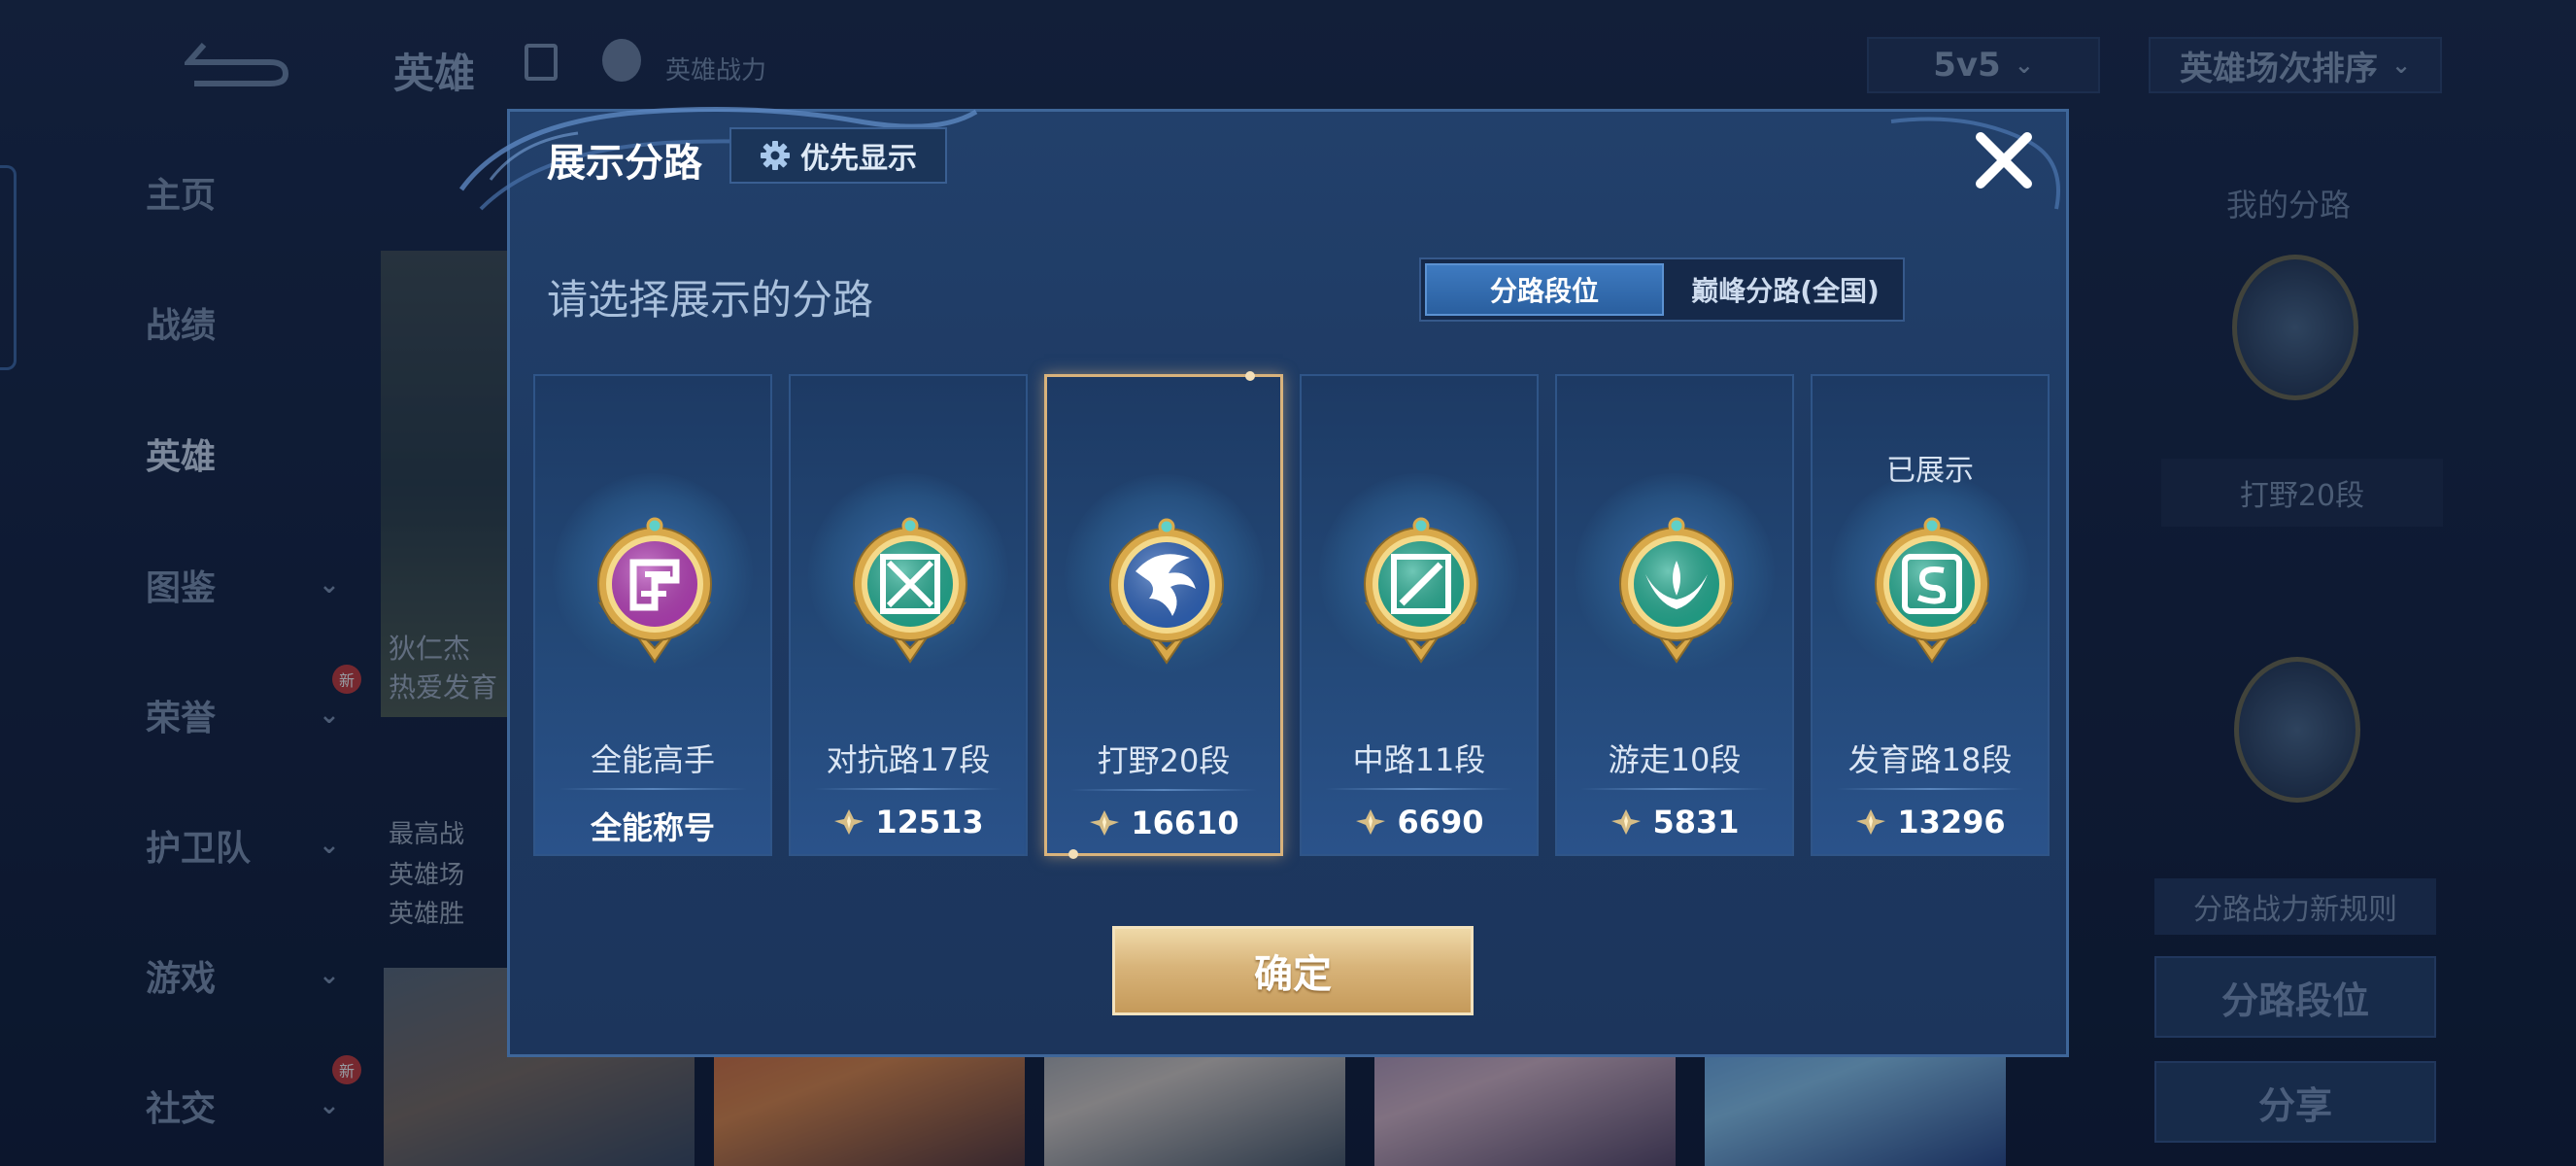 The image size is (2576, 1166). What do you see at coordinates (1930, 471) in the screenshot?
I see `shown-label: 已展示` at bounding box center [1930, 471].